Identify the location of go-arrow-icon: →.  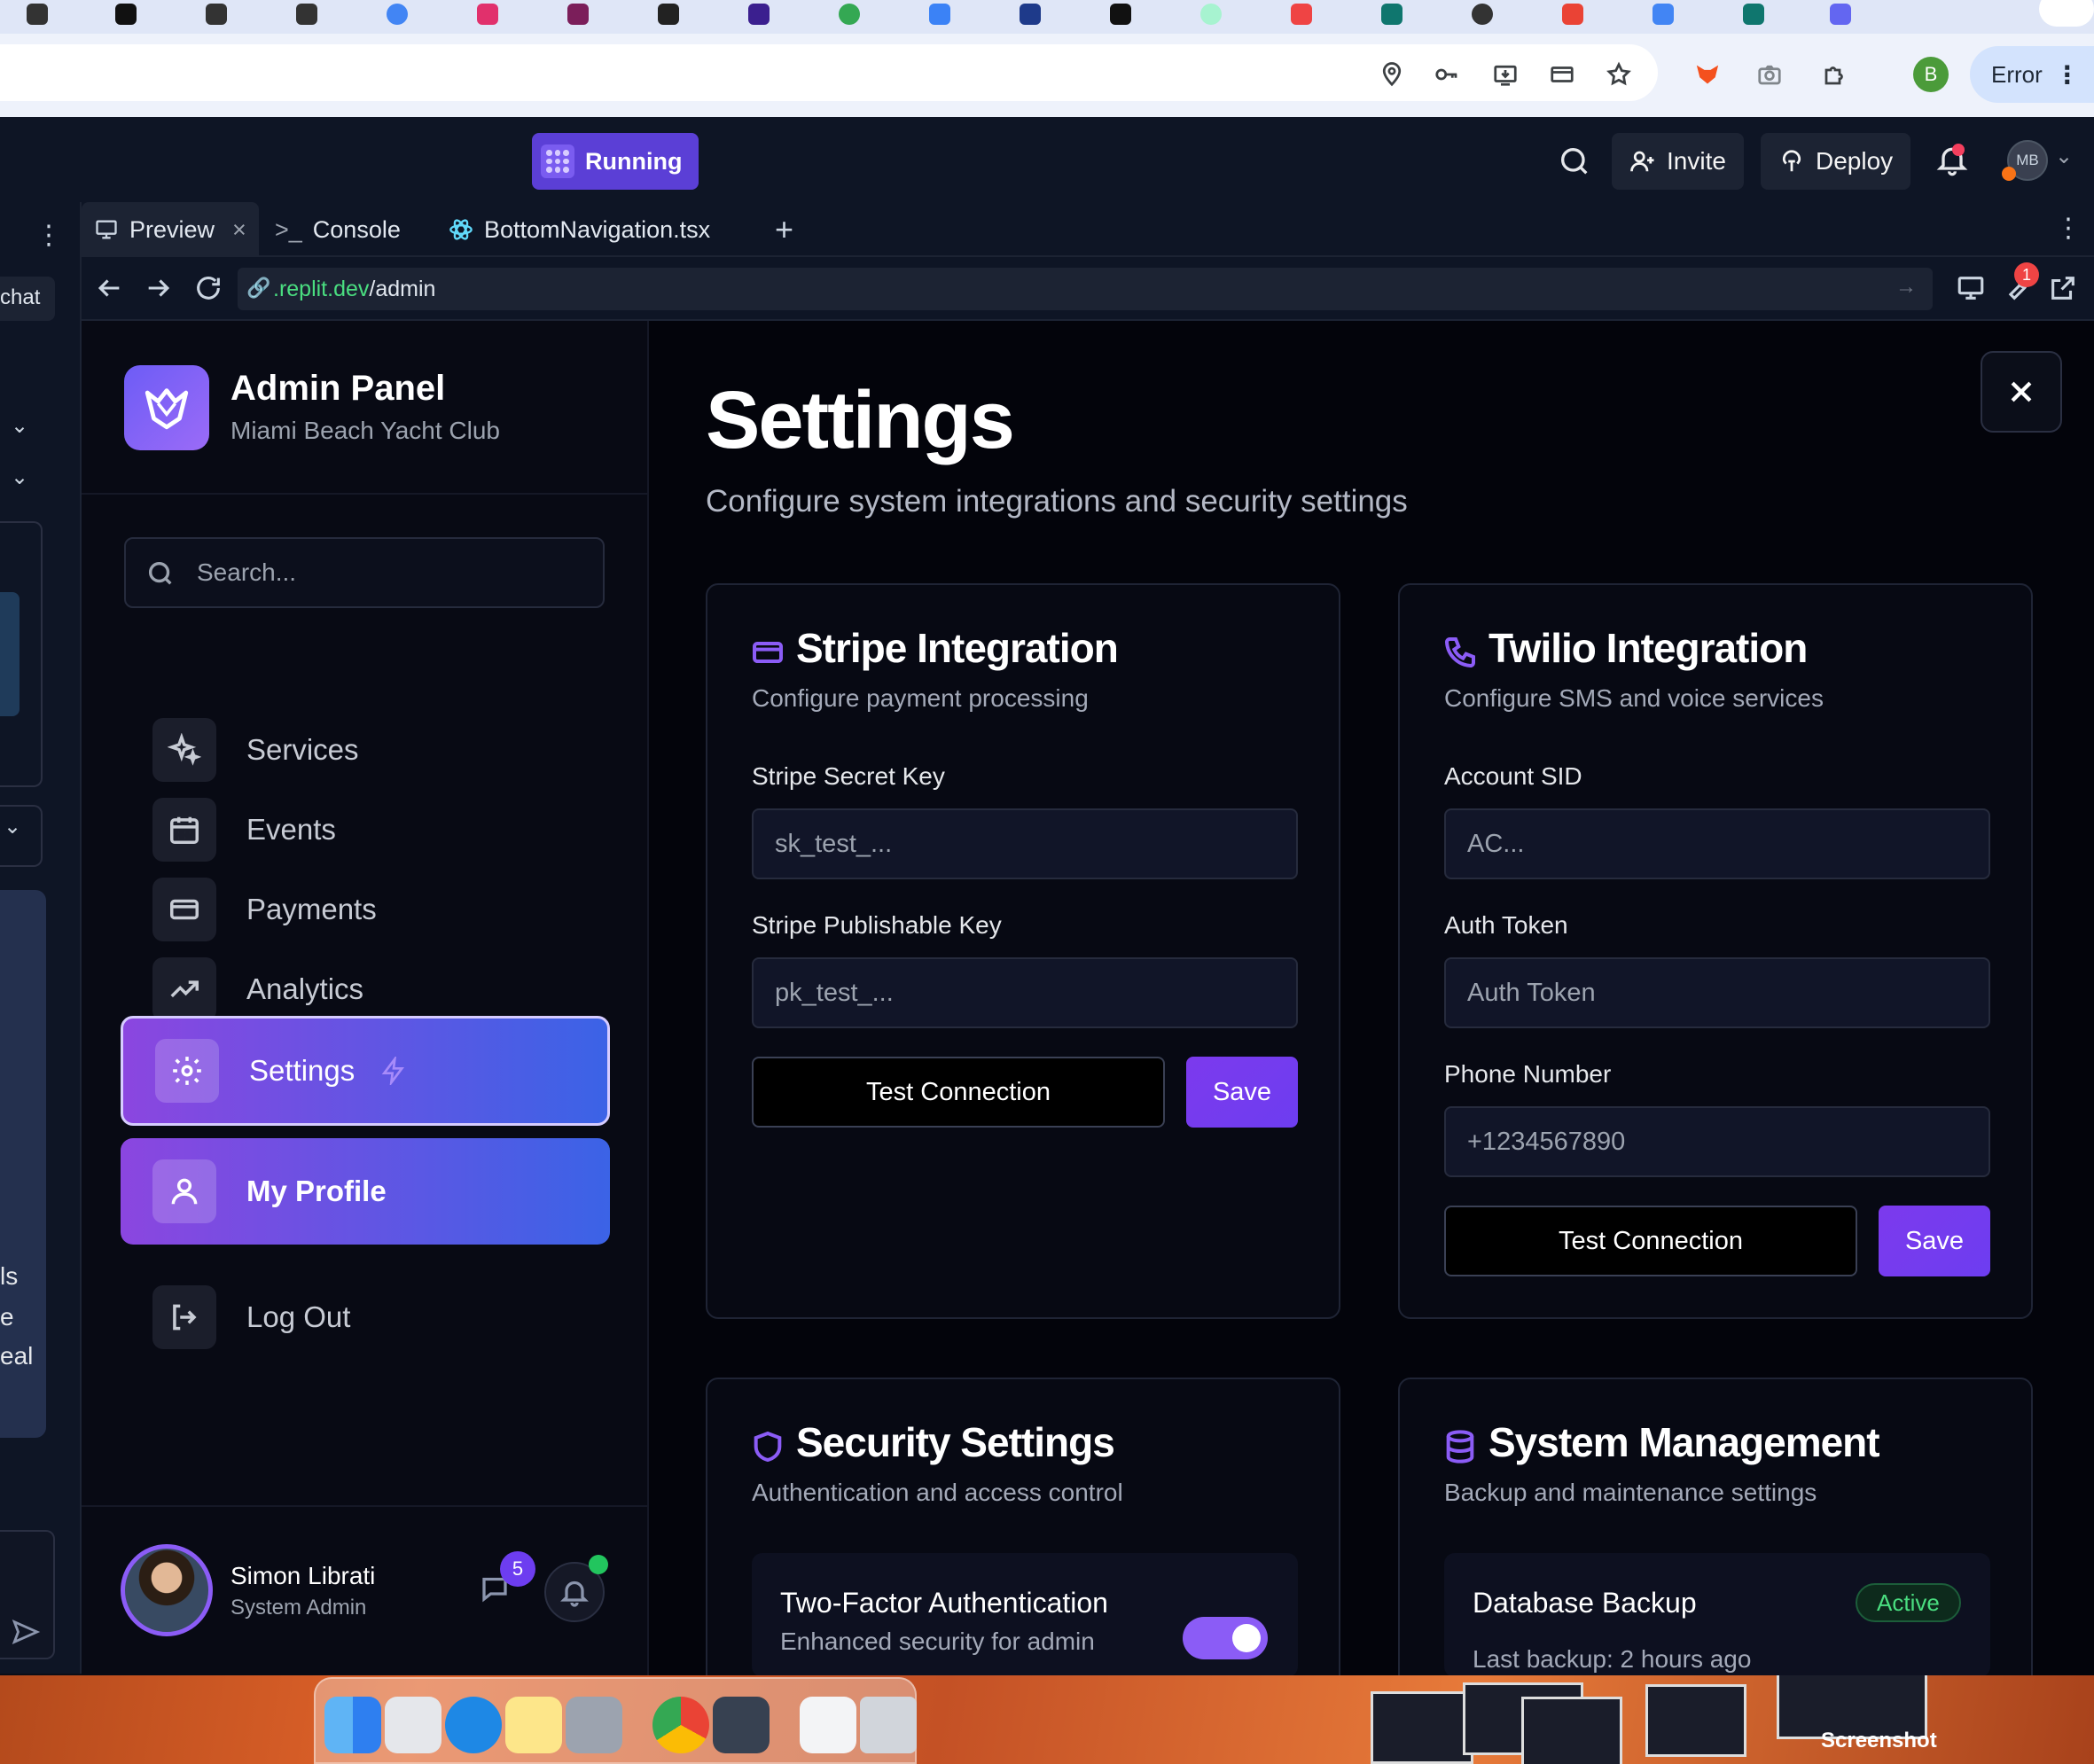
(1906, 287).